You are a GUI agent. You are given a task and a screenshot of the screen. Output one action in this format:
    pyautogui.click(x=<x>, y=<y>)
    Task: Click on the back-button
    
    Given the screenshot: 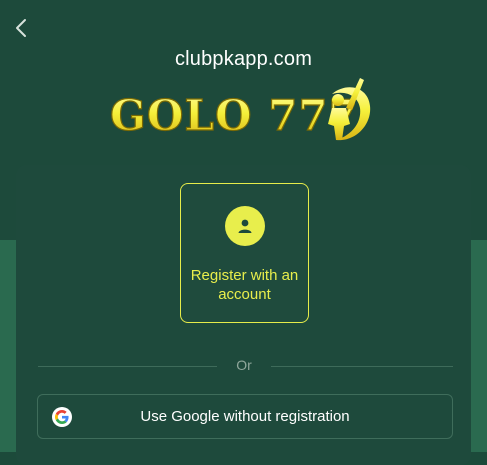 What is the action you would take?
    pyautogui.click(x=21, y=28)
    